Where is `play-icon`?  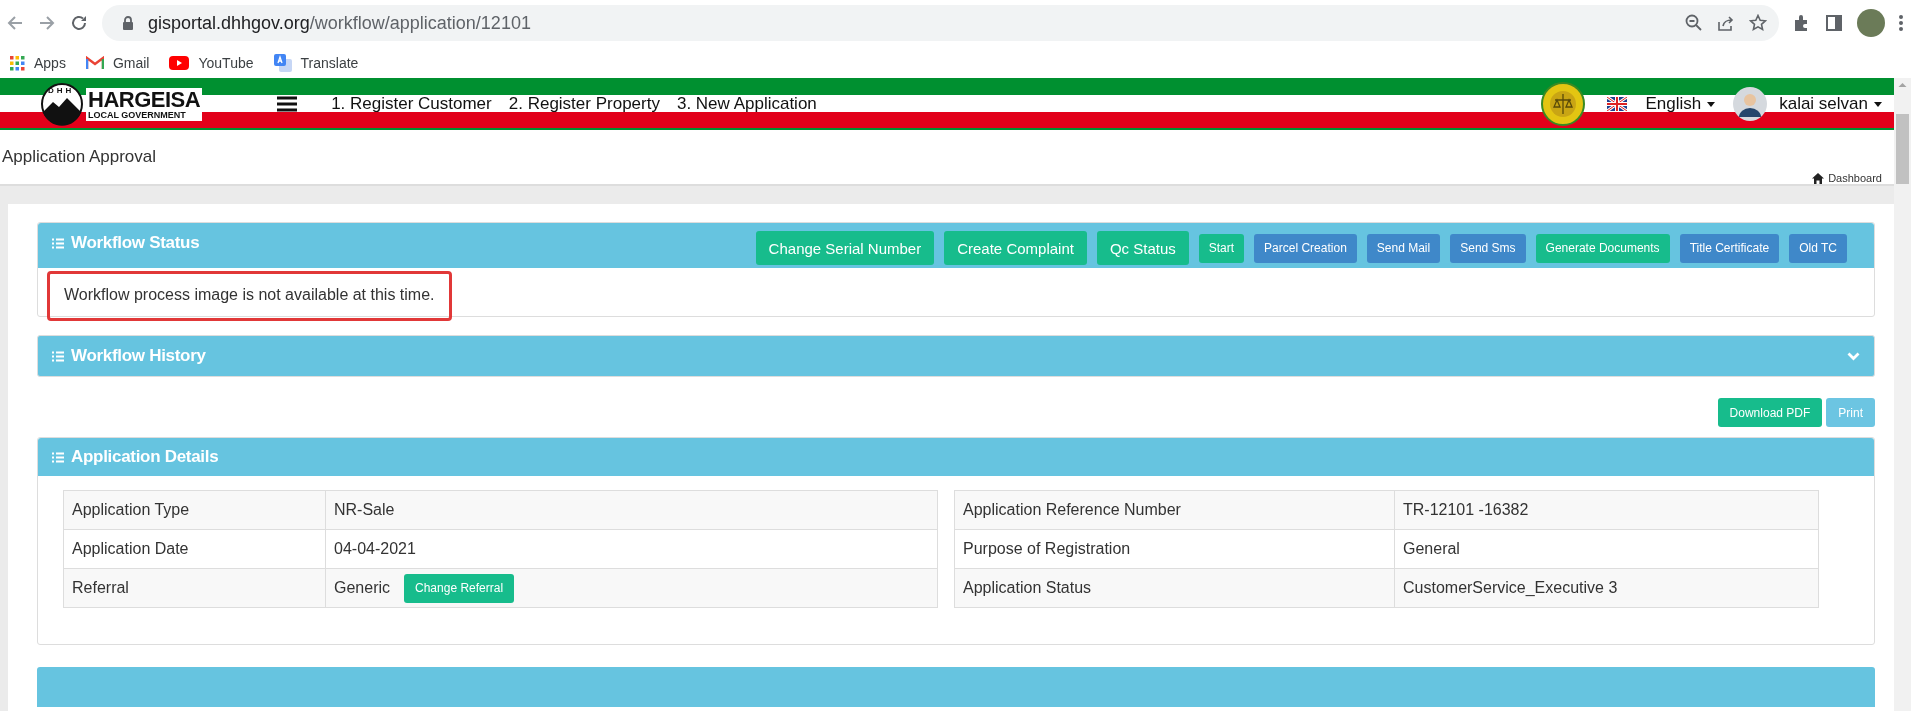
play-icon is located at coordinates (179, 63).